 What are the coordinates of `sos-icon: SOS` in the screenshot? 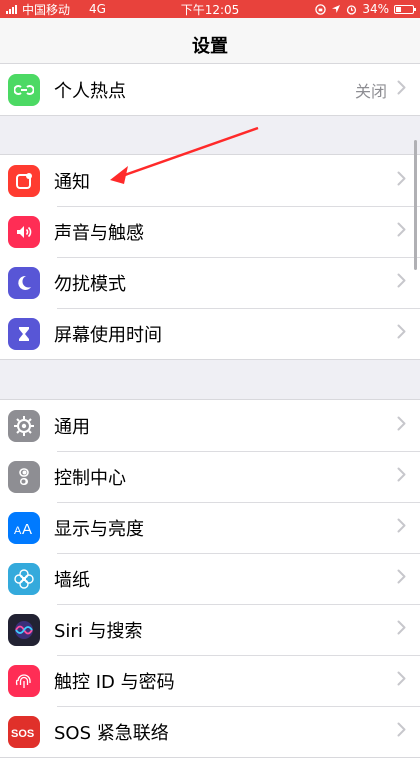 It's located at (24, 731).